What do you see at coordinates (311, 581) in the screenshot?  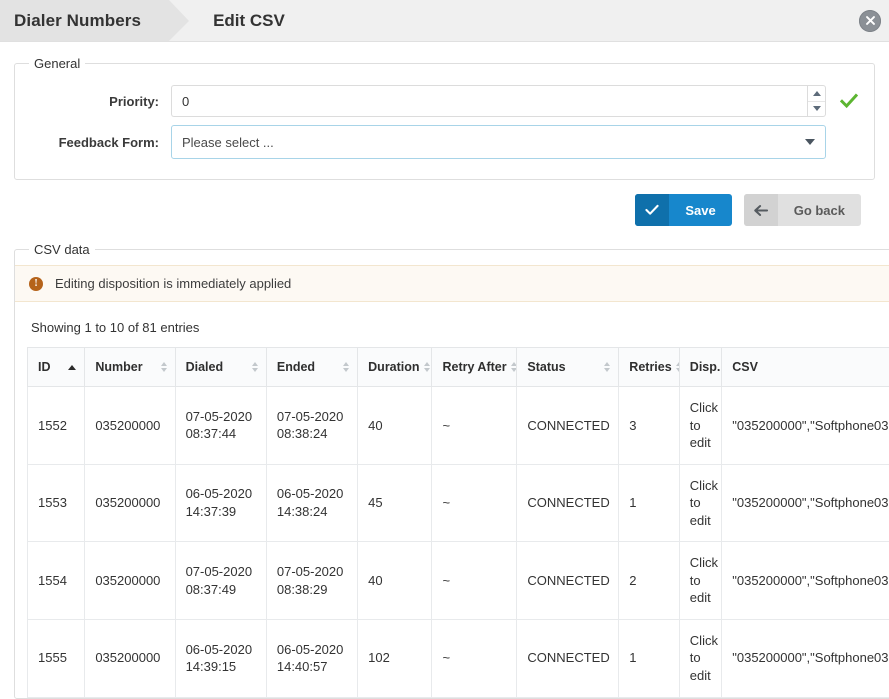 I see `cell-ended: 07-05-2020 08:38:29` at bounding box center [311, 581].